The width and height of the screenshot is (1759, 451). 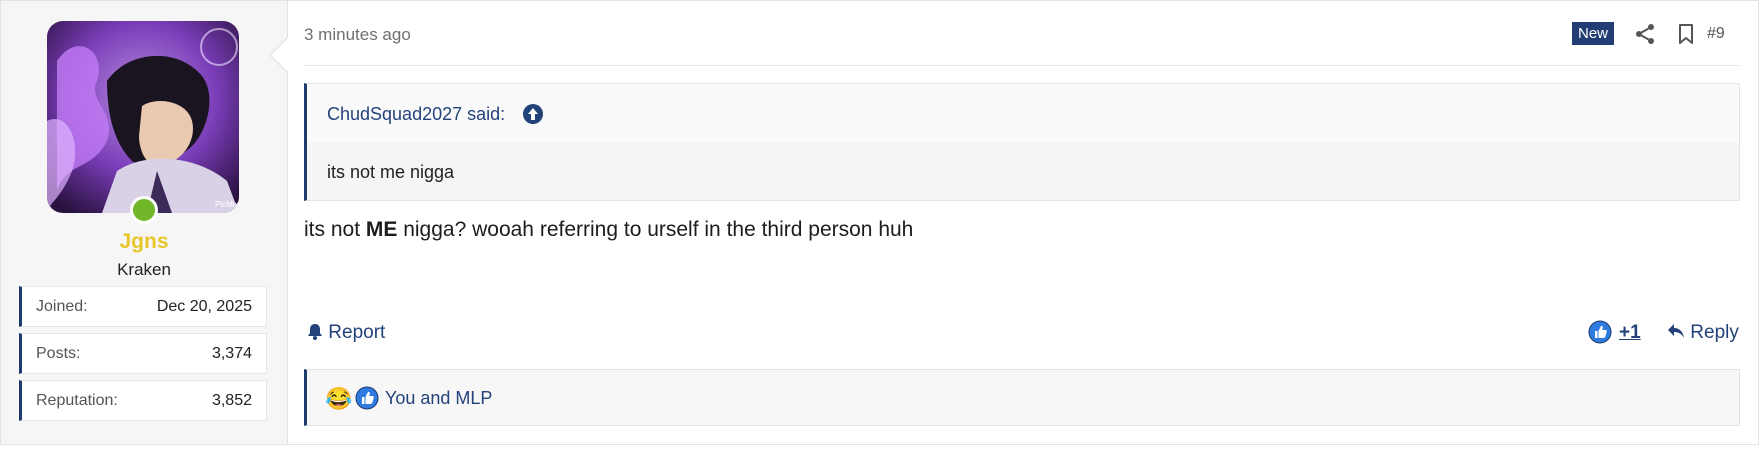 What do you see at coordinates (1630, 333) in the screenshot?
I see `like-count-link: +1` at bounding box center [1630, 333].